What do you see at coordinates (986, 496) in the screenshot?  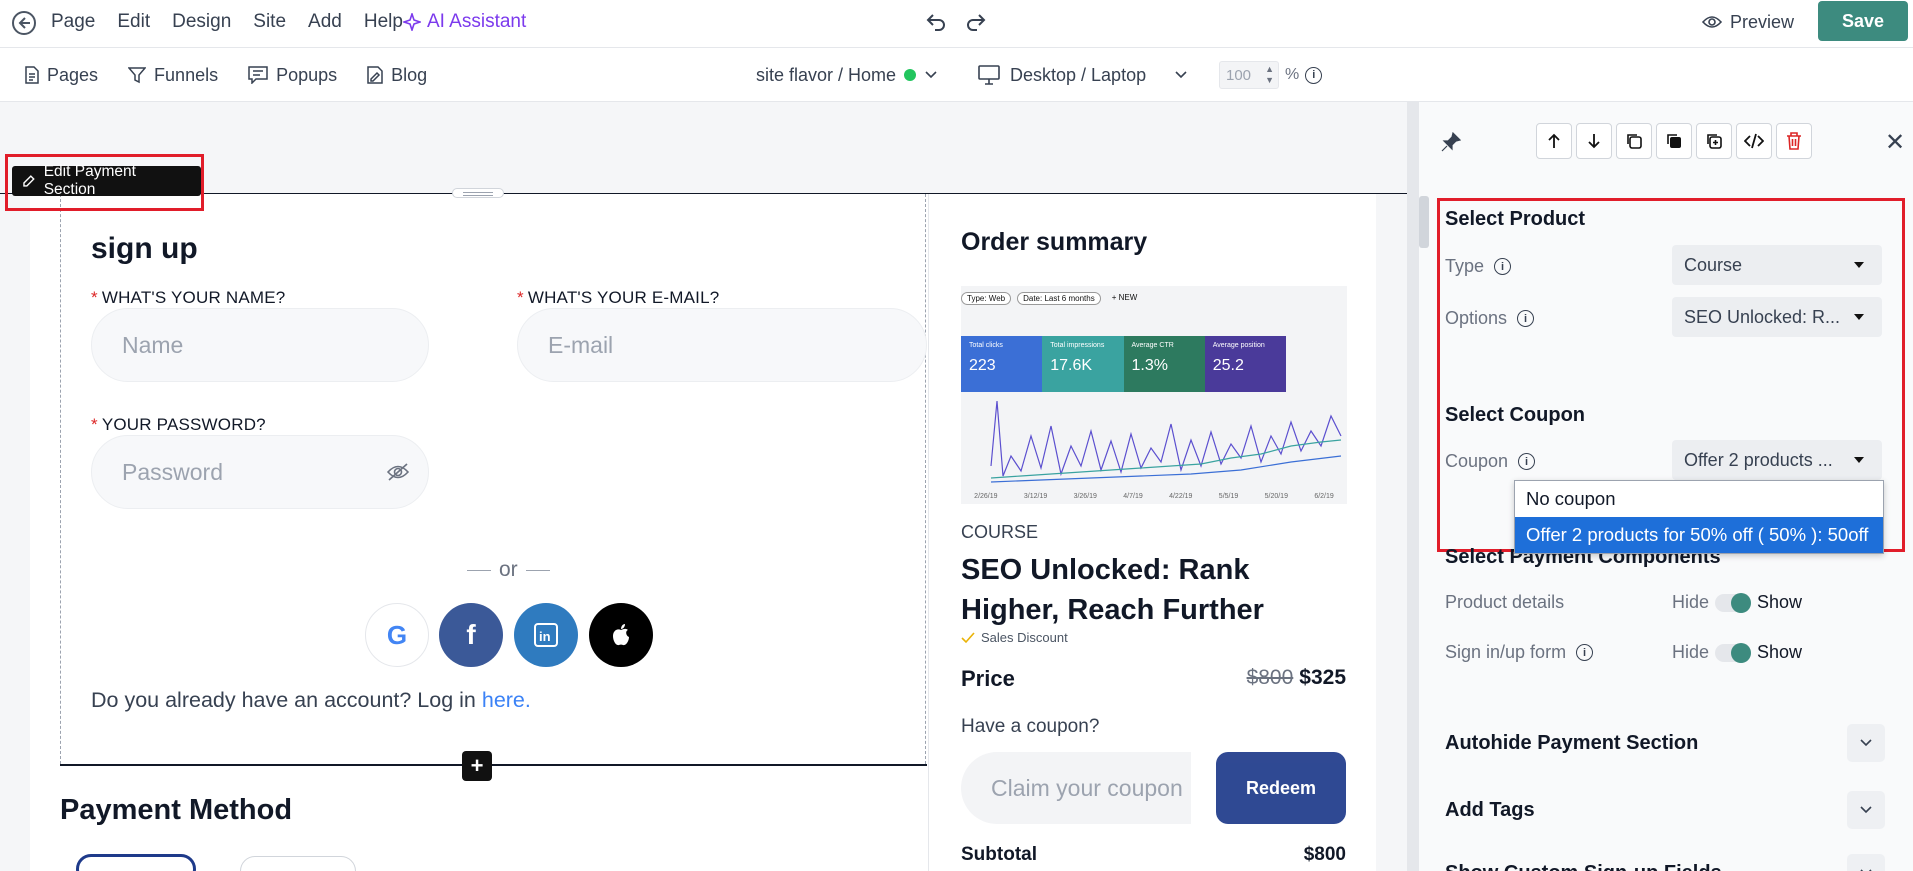 I see `date-tick: 2/26/19` at bounding box center [986, 496].